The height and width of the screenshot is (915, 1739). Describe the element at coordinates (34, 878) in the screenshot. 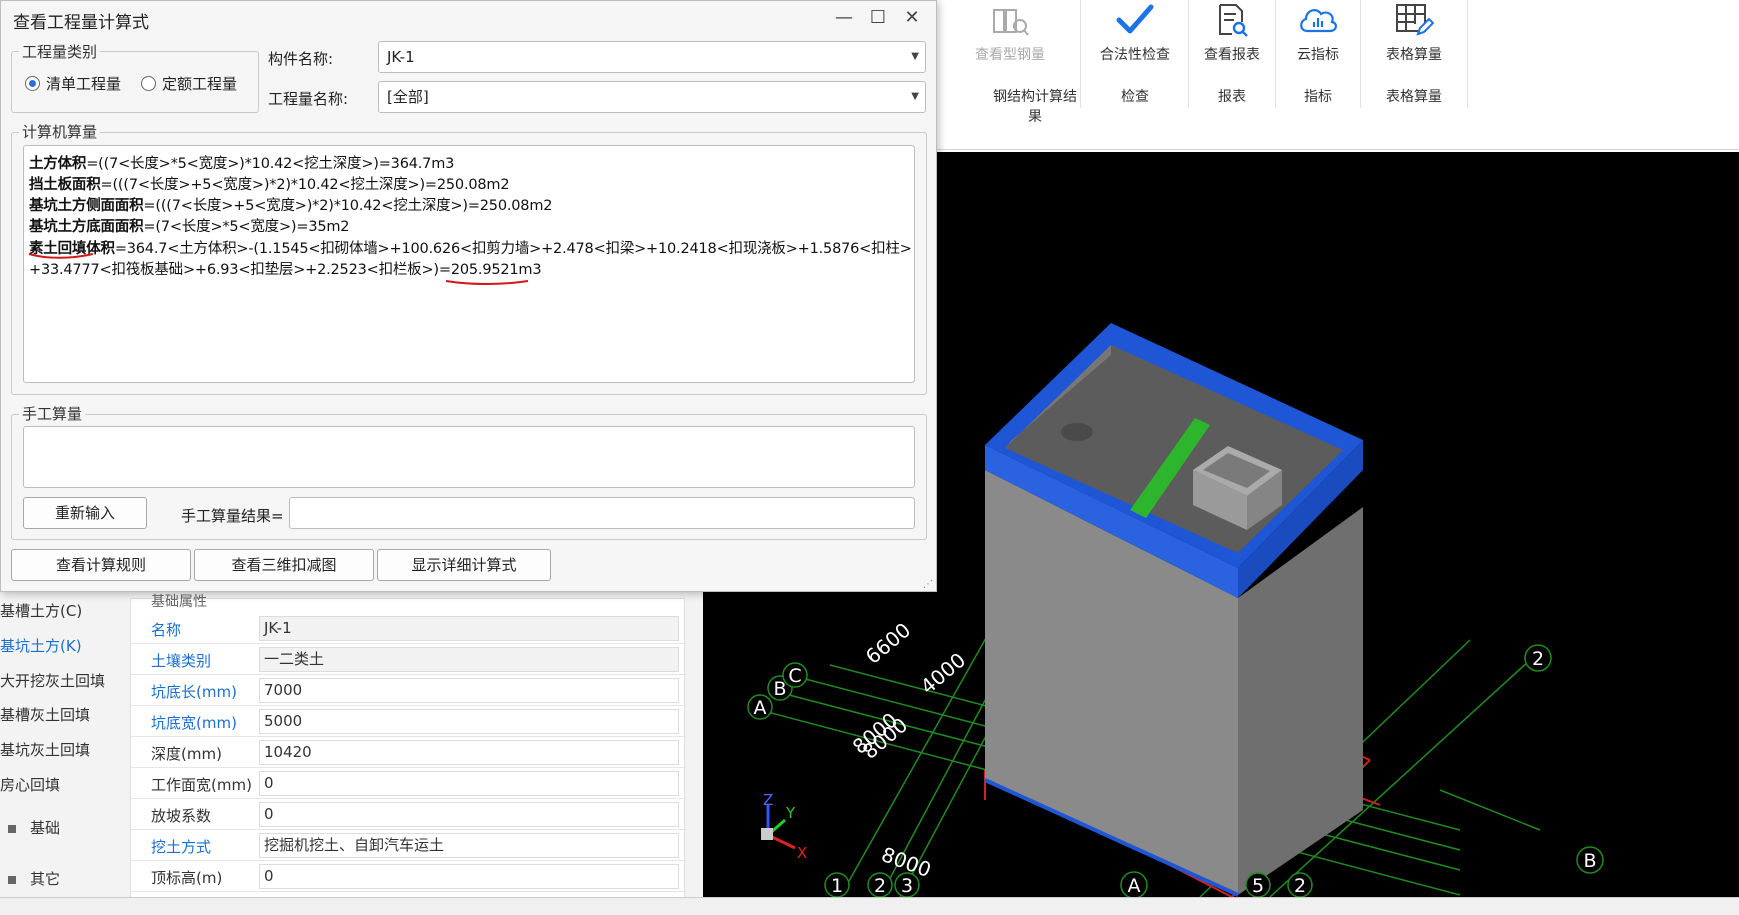

I see `other-category: 其它` at that location.